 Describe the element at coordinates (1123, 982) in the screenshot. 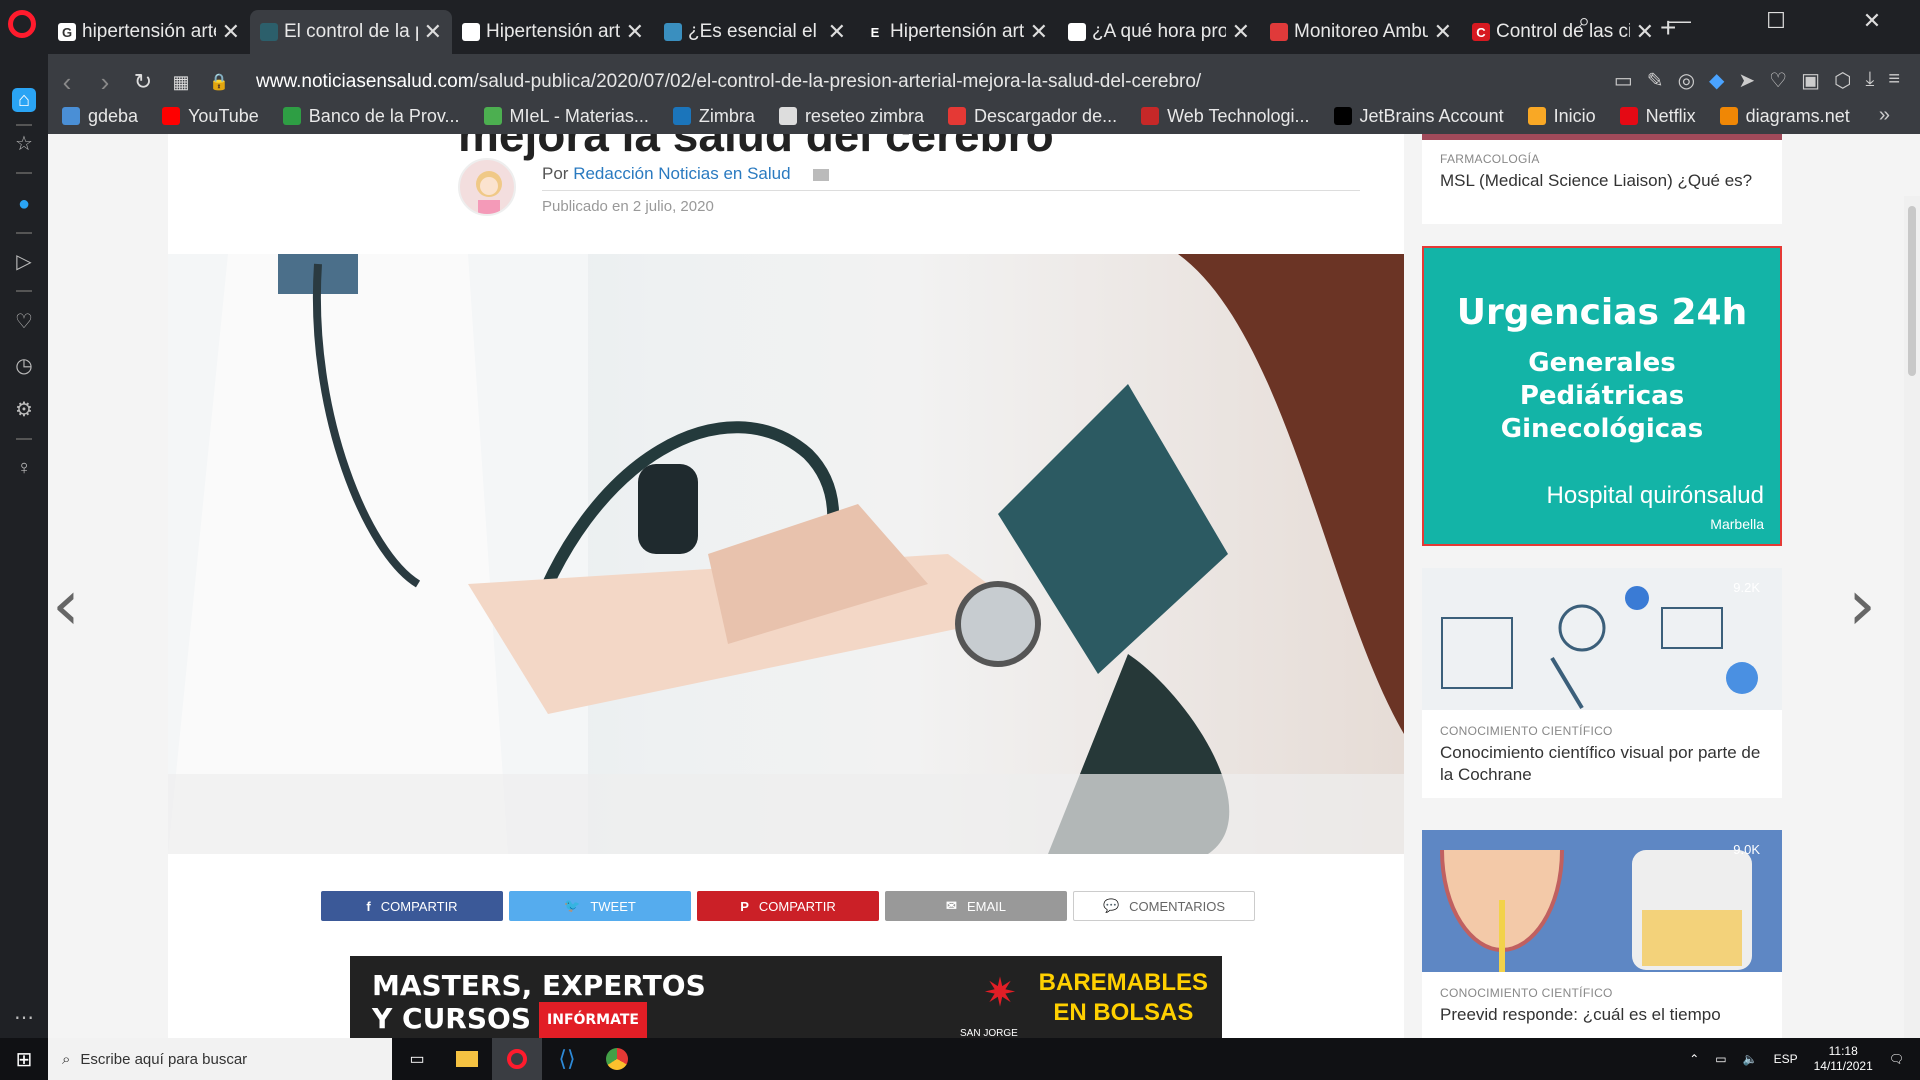

I see `banner-right-line1: BAREMABLES` at that location.